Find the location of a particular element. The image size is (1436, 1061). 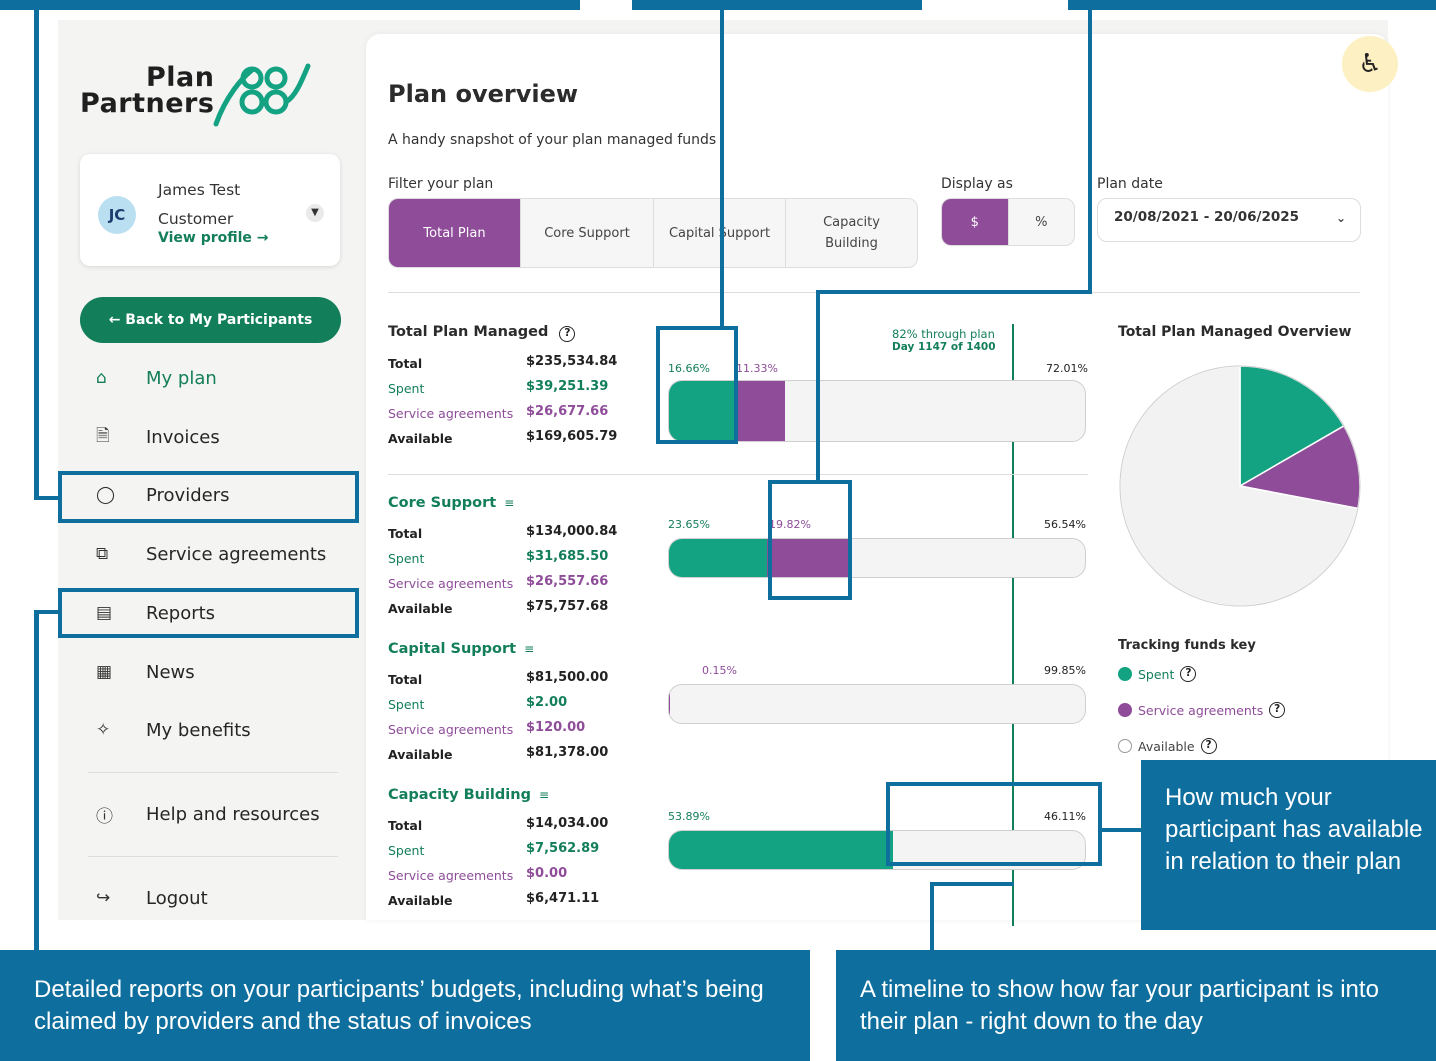

service-dot-icon is located at coordinates (1125, 710).